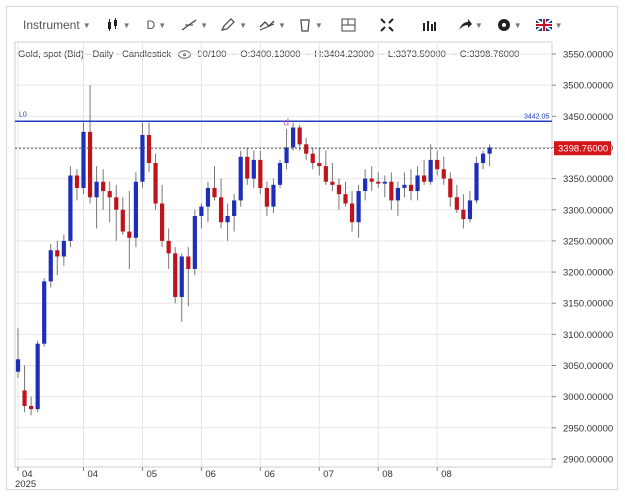  Describe the element at coordinates (588, 210) in the screenshot. I see `y-tick-label: 3300.00000` at that location.